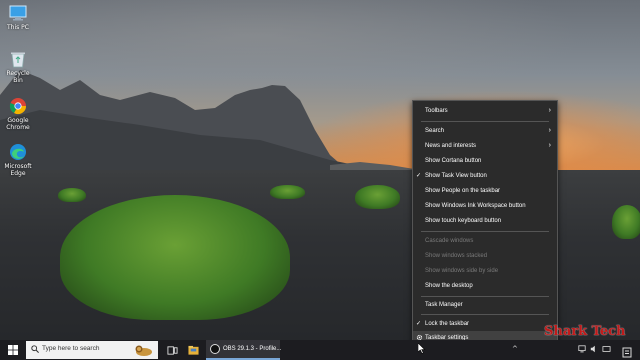 Image resolution: width=640 pixels, height=363 pixels. I want to click on start-button, so click(13, 350).